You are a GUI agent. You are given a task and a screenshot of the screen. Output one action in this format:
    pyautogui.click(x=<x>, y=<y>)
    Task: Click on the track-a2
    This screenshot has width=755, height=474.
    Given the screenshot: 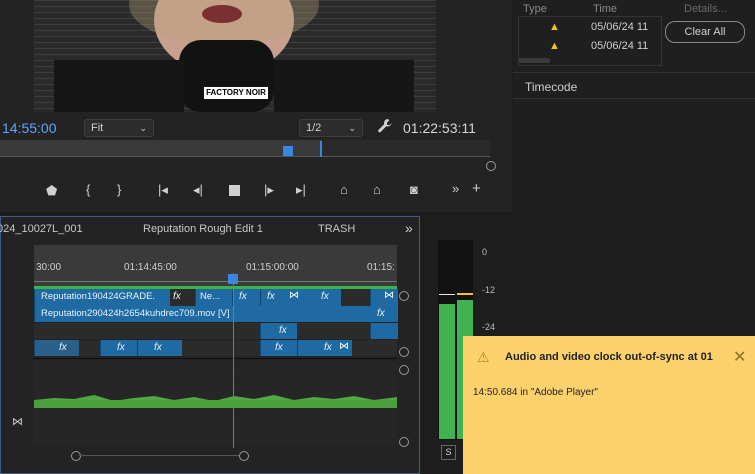 What is the action you would take?
    pyautogui.click(x=215, y=396)
    